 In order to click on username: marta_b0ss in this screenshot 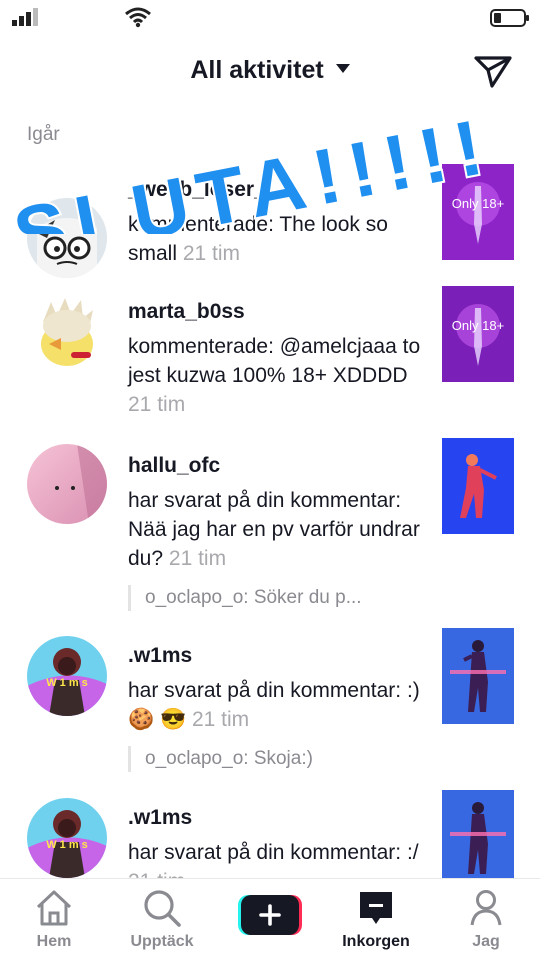, I will do `click(275, 312)`.